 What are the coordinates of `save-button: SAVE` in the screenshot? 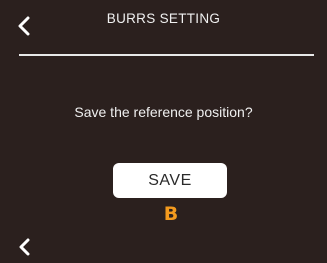 It's located at (170, 180).